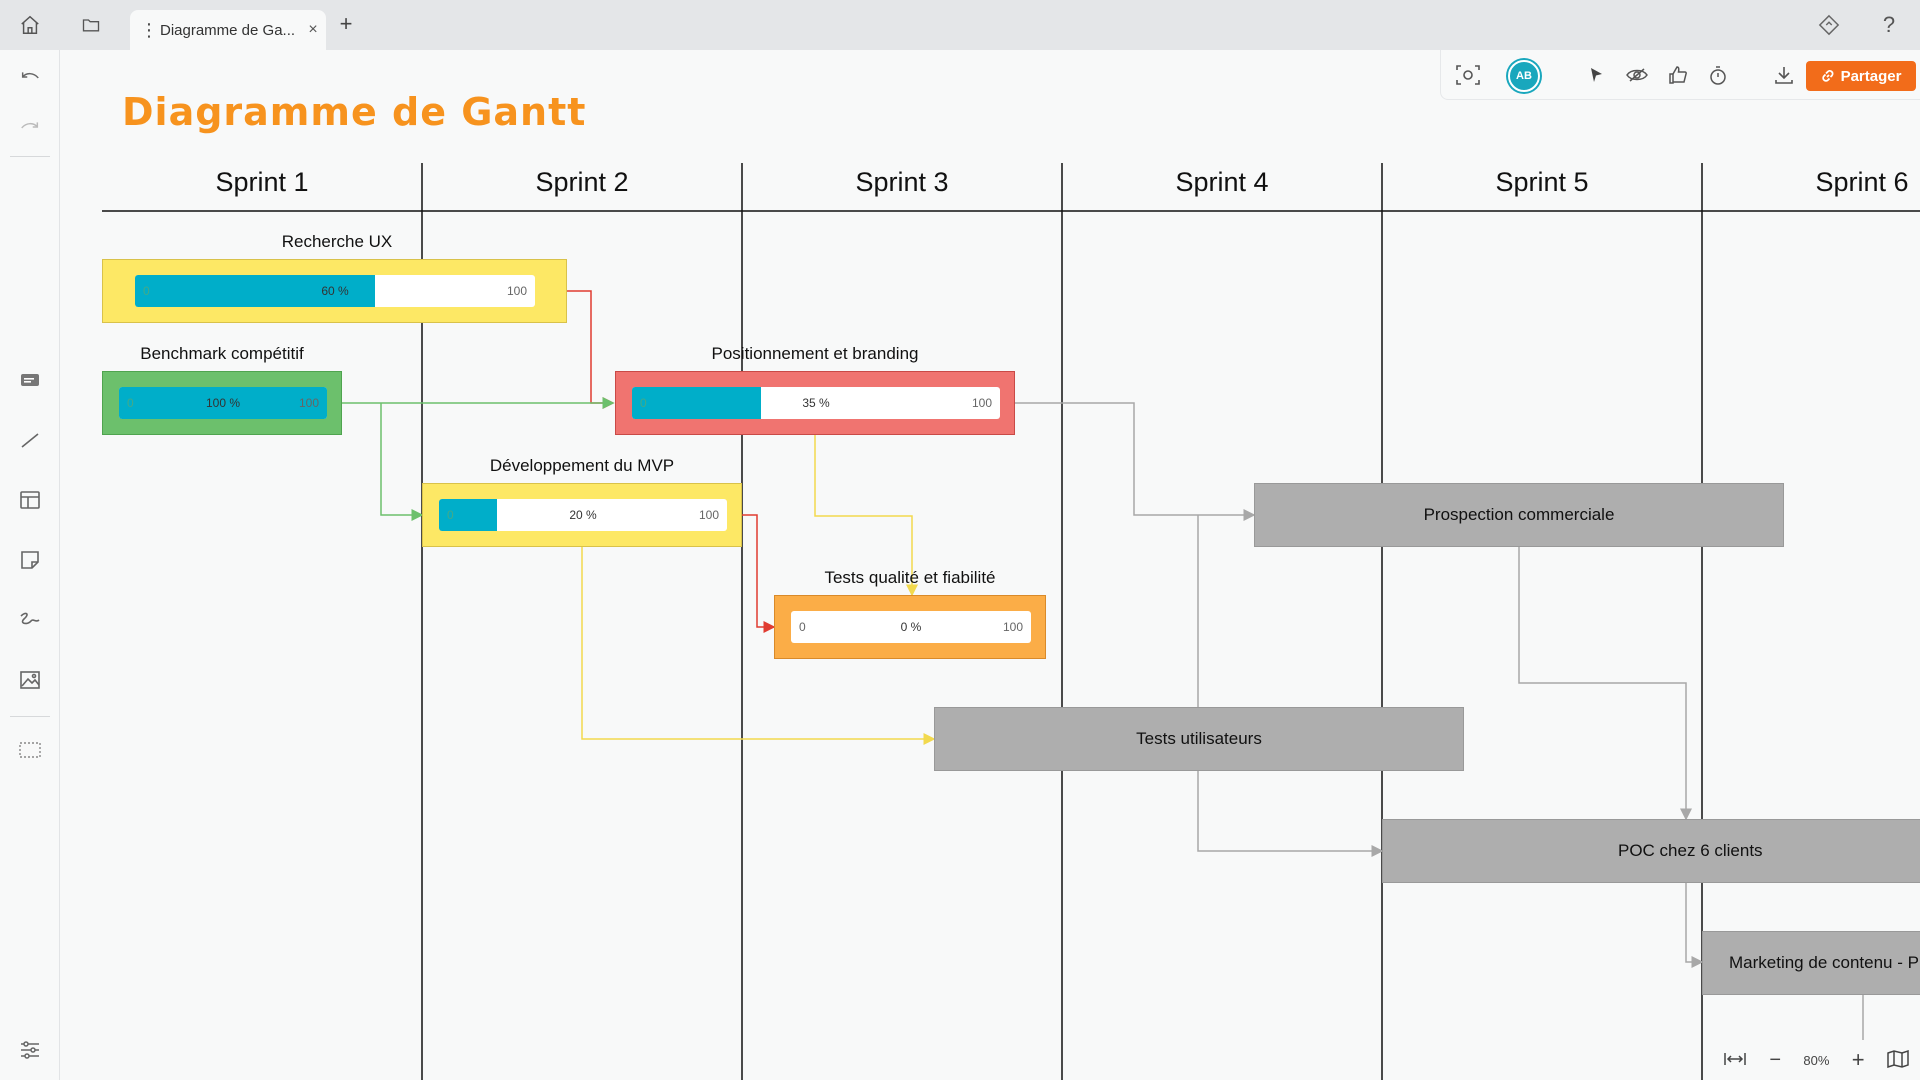 This screenshot has width=1920, height=1080. I want to click on download-icon, so click(1784, 75).